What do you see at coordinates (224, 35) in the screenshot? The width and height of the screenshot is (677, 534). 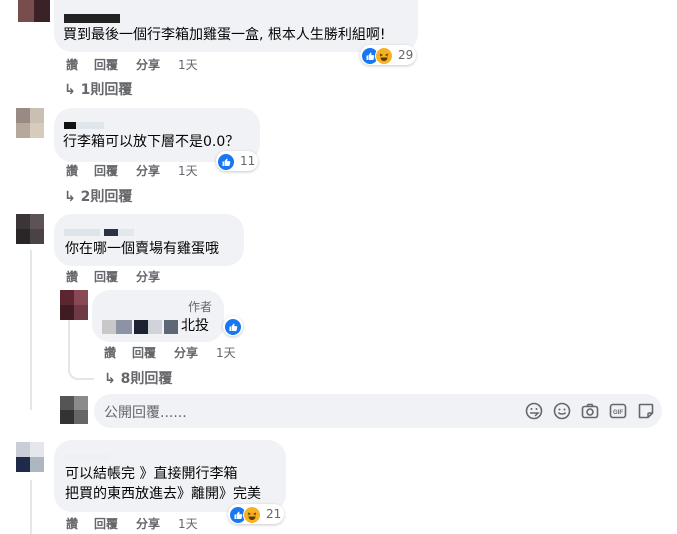 I see `comment-text: 買到最後一個行李箱加雞蛋一盒, 根本人生勝利組啊!` at bounding box center [224, 35].